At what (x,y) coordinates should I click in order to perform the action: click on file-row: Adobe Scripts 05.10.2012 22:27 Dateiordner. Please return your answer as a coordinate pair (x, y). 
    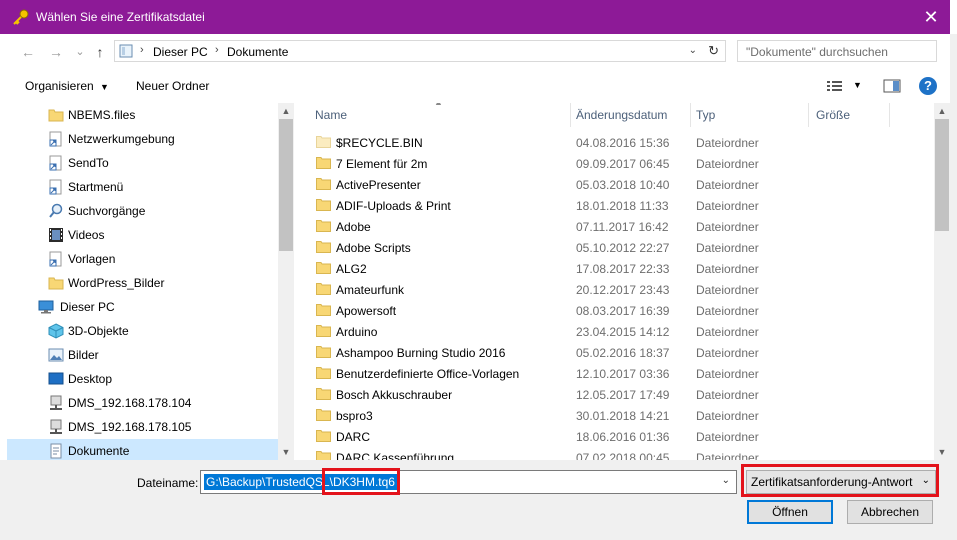
    Looking at the image, I should click on (621, 248).